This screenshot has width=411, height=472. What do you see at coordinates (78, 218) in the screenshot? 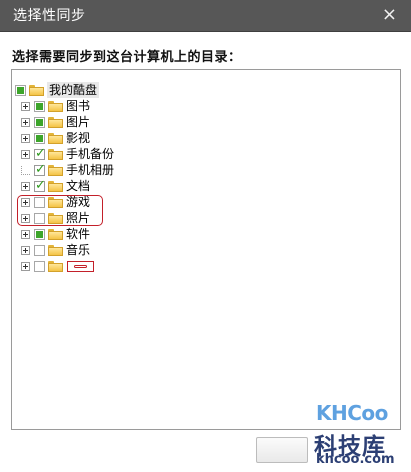
I see `folder-label: 照片` at bounding box center [78, 218].